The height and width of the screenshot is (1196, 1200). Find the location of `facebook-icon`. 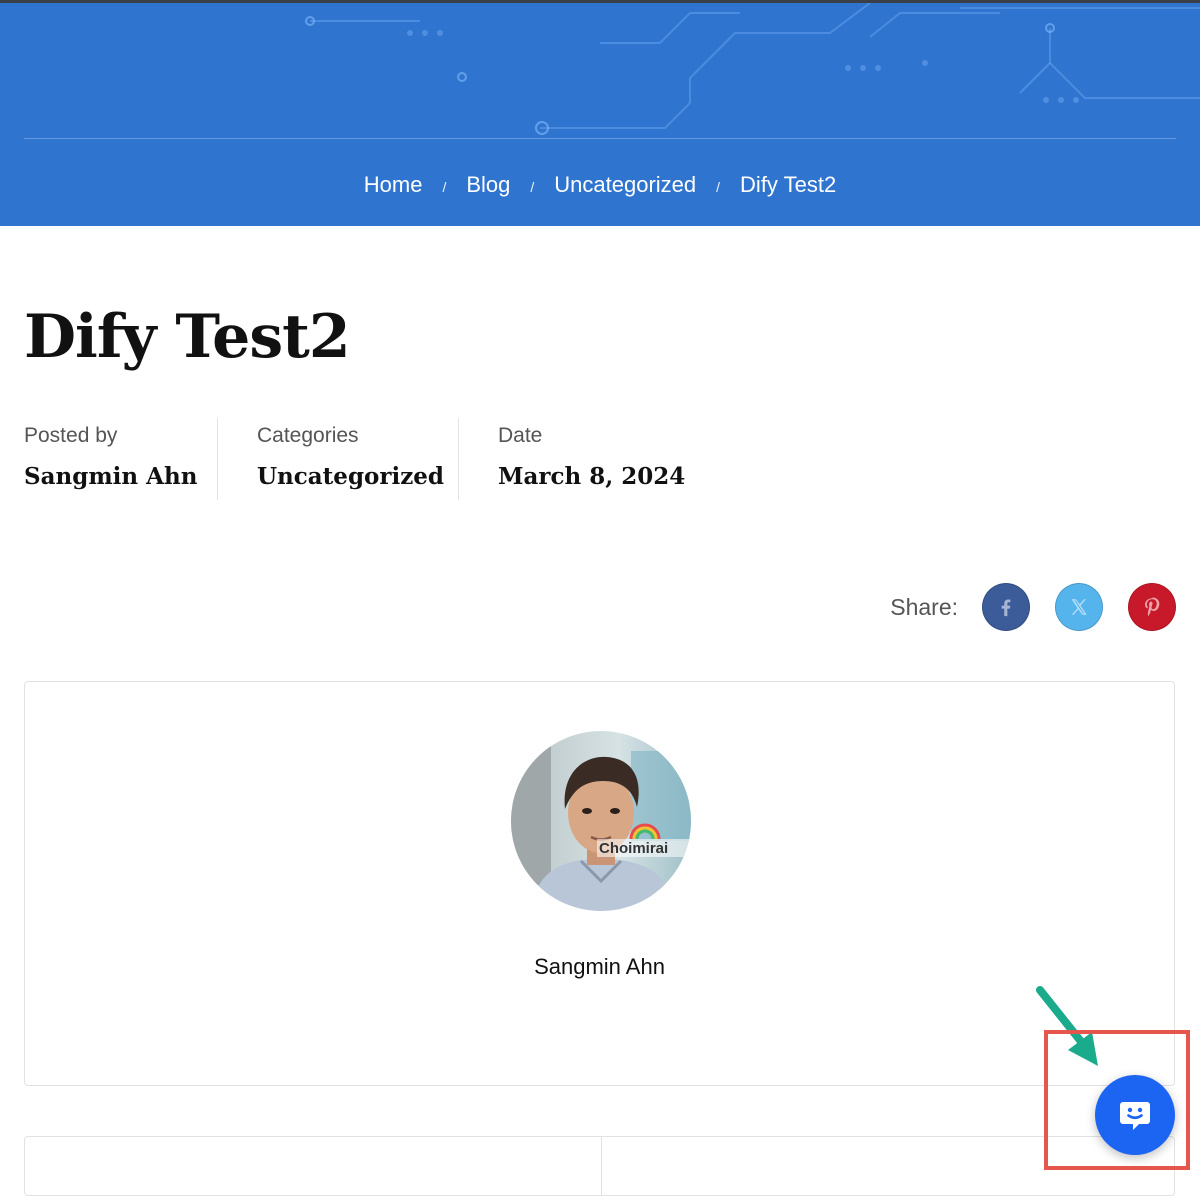

facebook-icon is located at coordinates (1006, 608).